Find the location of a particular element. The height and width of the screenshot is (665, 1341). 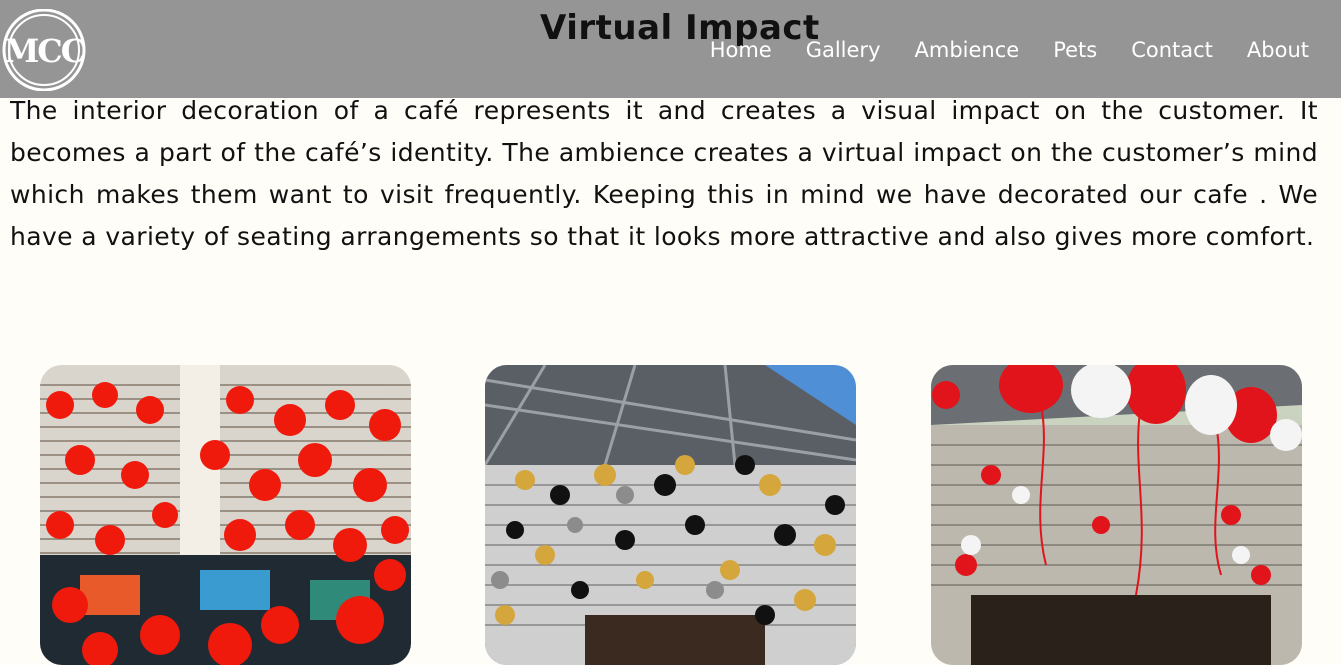

nav-ambience: Ambience is located at coordinates (967, 50).